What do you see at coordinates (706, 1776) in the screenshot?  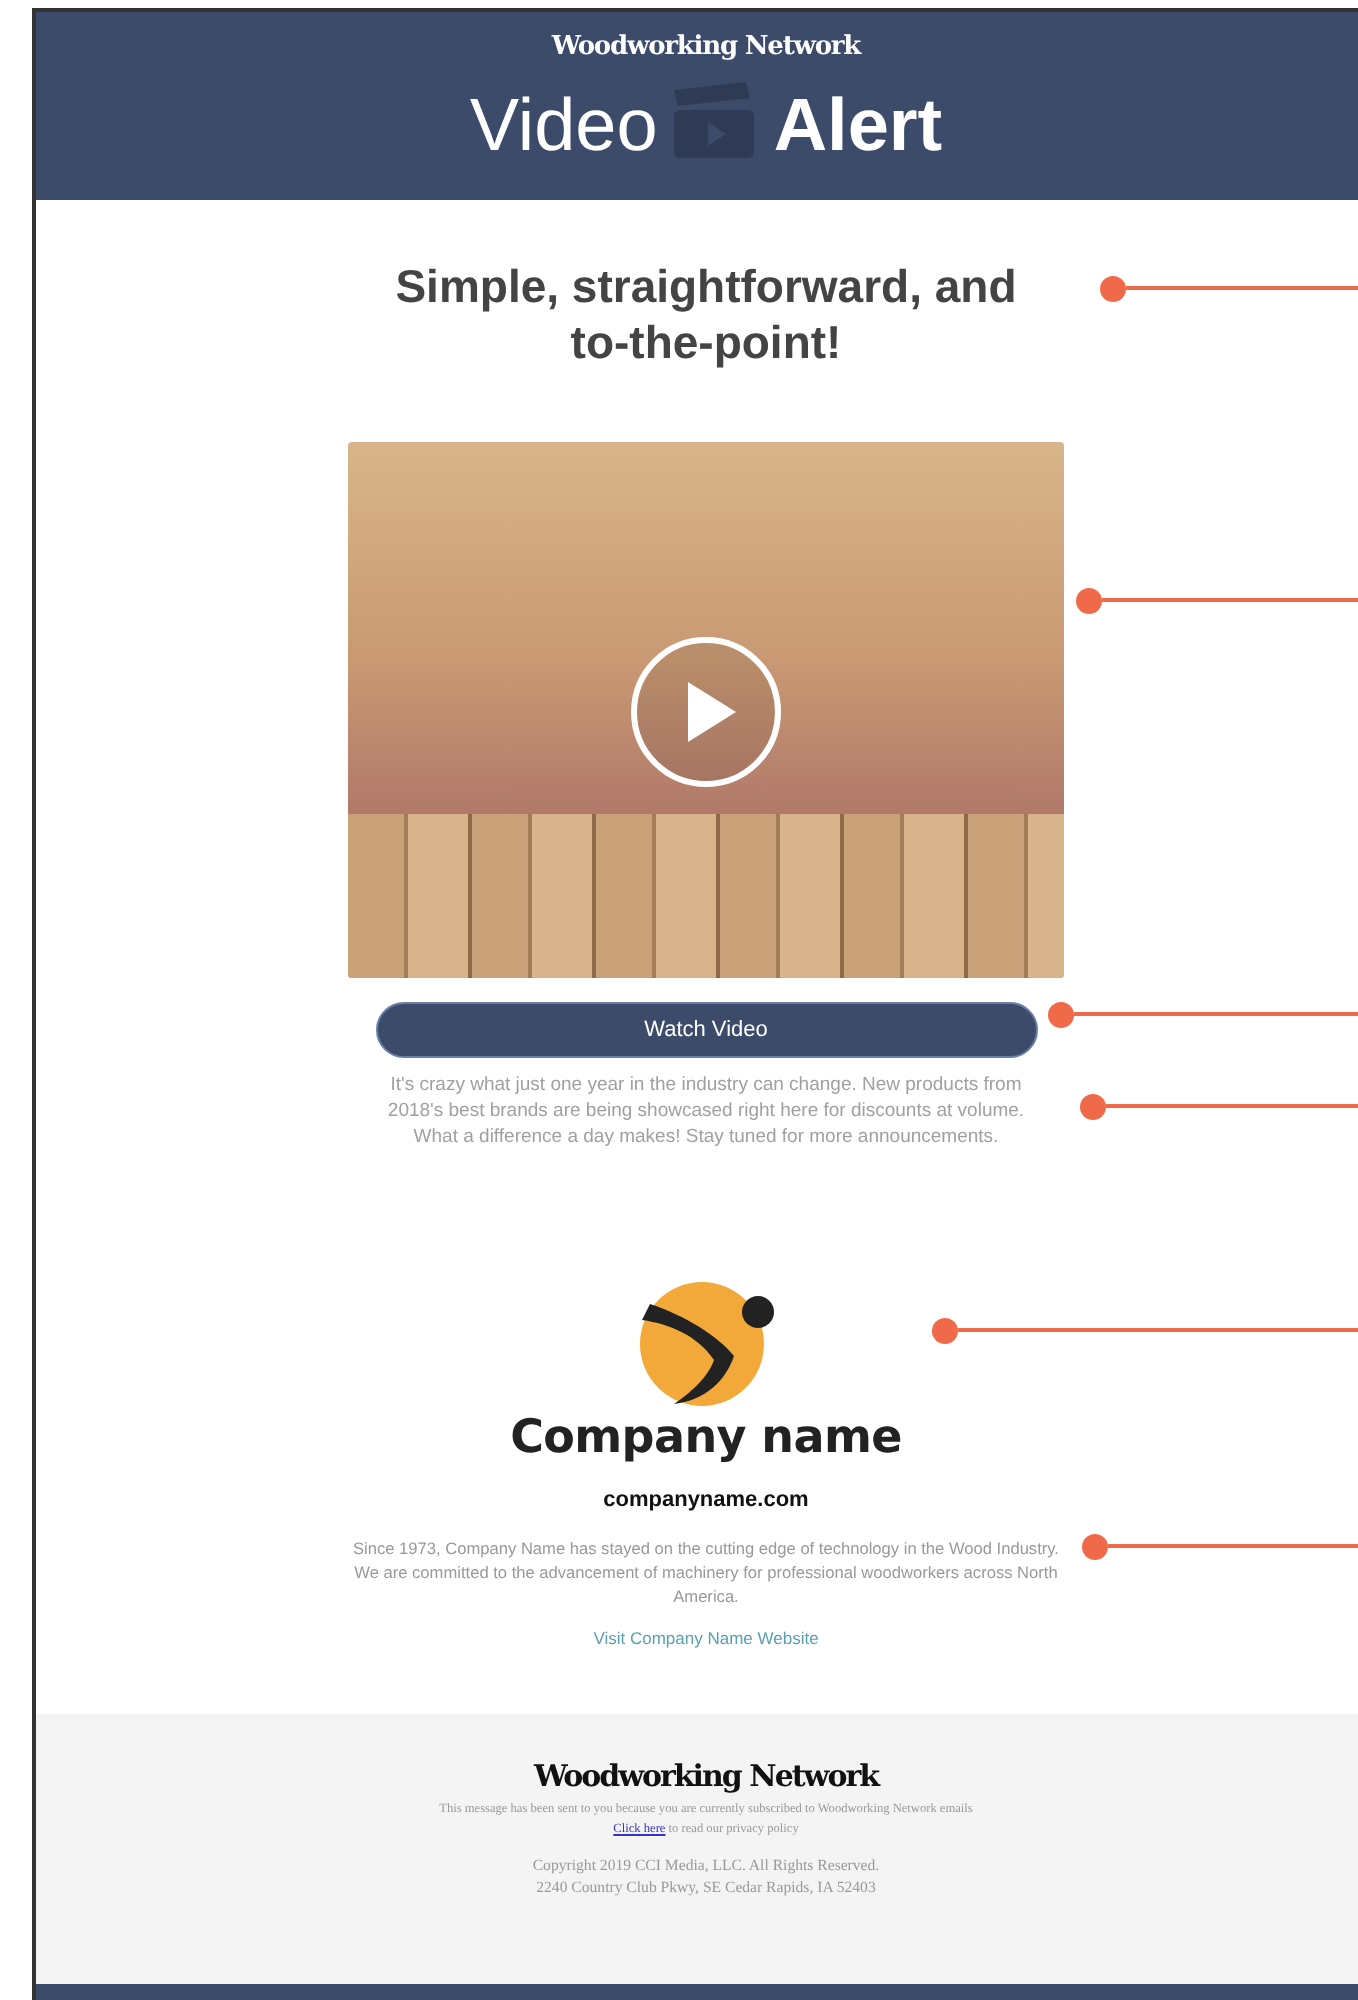 I see `footer-brand: Woodworking Network` at bounding box center [706, 1776].